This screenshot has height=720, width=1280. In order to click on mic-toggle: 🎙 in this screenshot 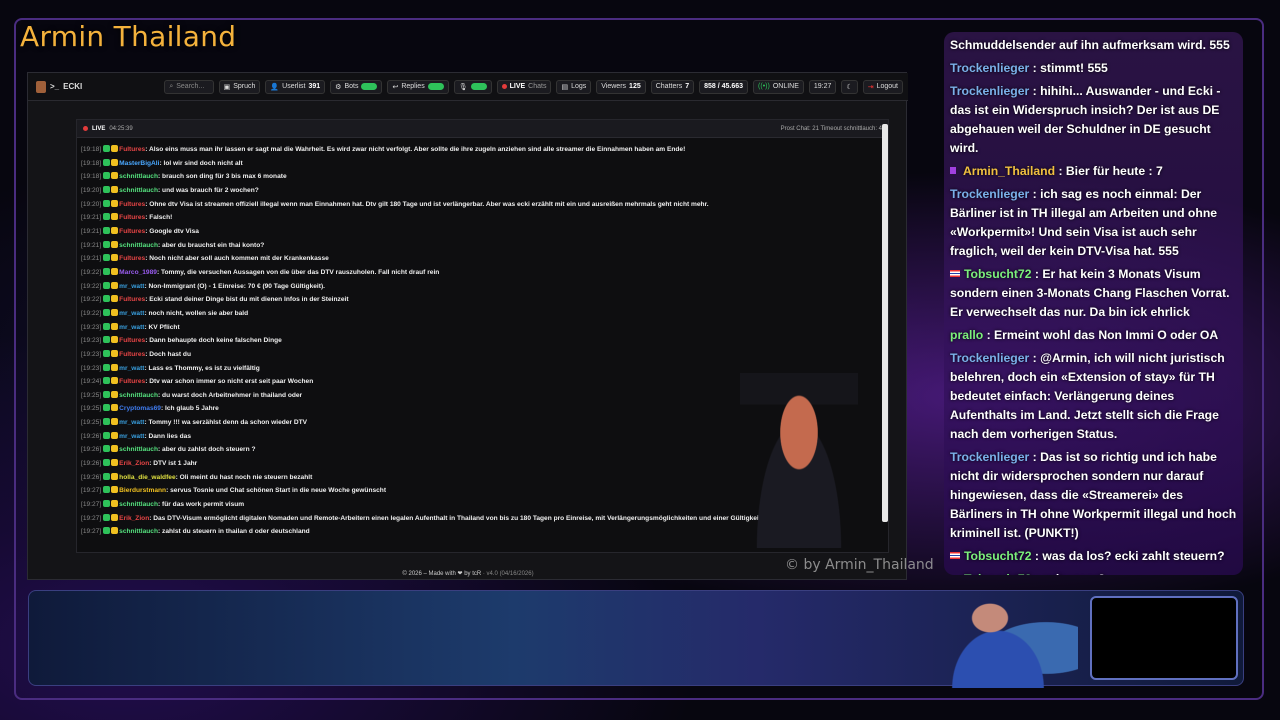, I will do `click(472, 86)`.